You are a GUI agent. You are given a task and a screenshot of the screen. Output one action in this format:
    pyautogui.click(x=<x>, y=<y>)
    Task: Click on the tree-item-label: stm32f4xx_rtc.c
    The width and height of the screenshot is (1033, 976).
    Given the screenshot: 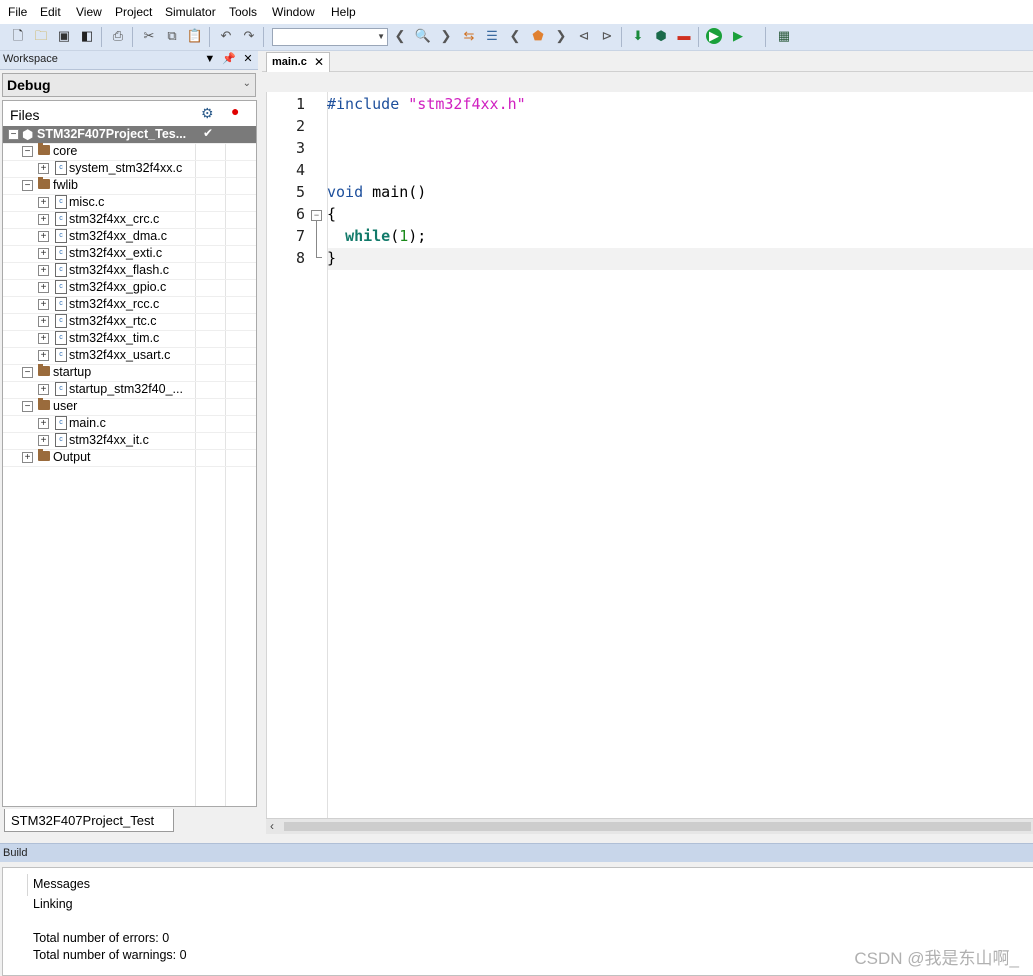 What is the action you would take?
    pyautogui.click(x=113, y=321)
    